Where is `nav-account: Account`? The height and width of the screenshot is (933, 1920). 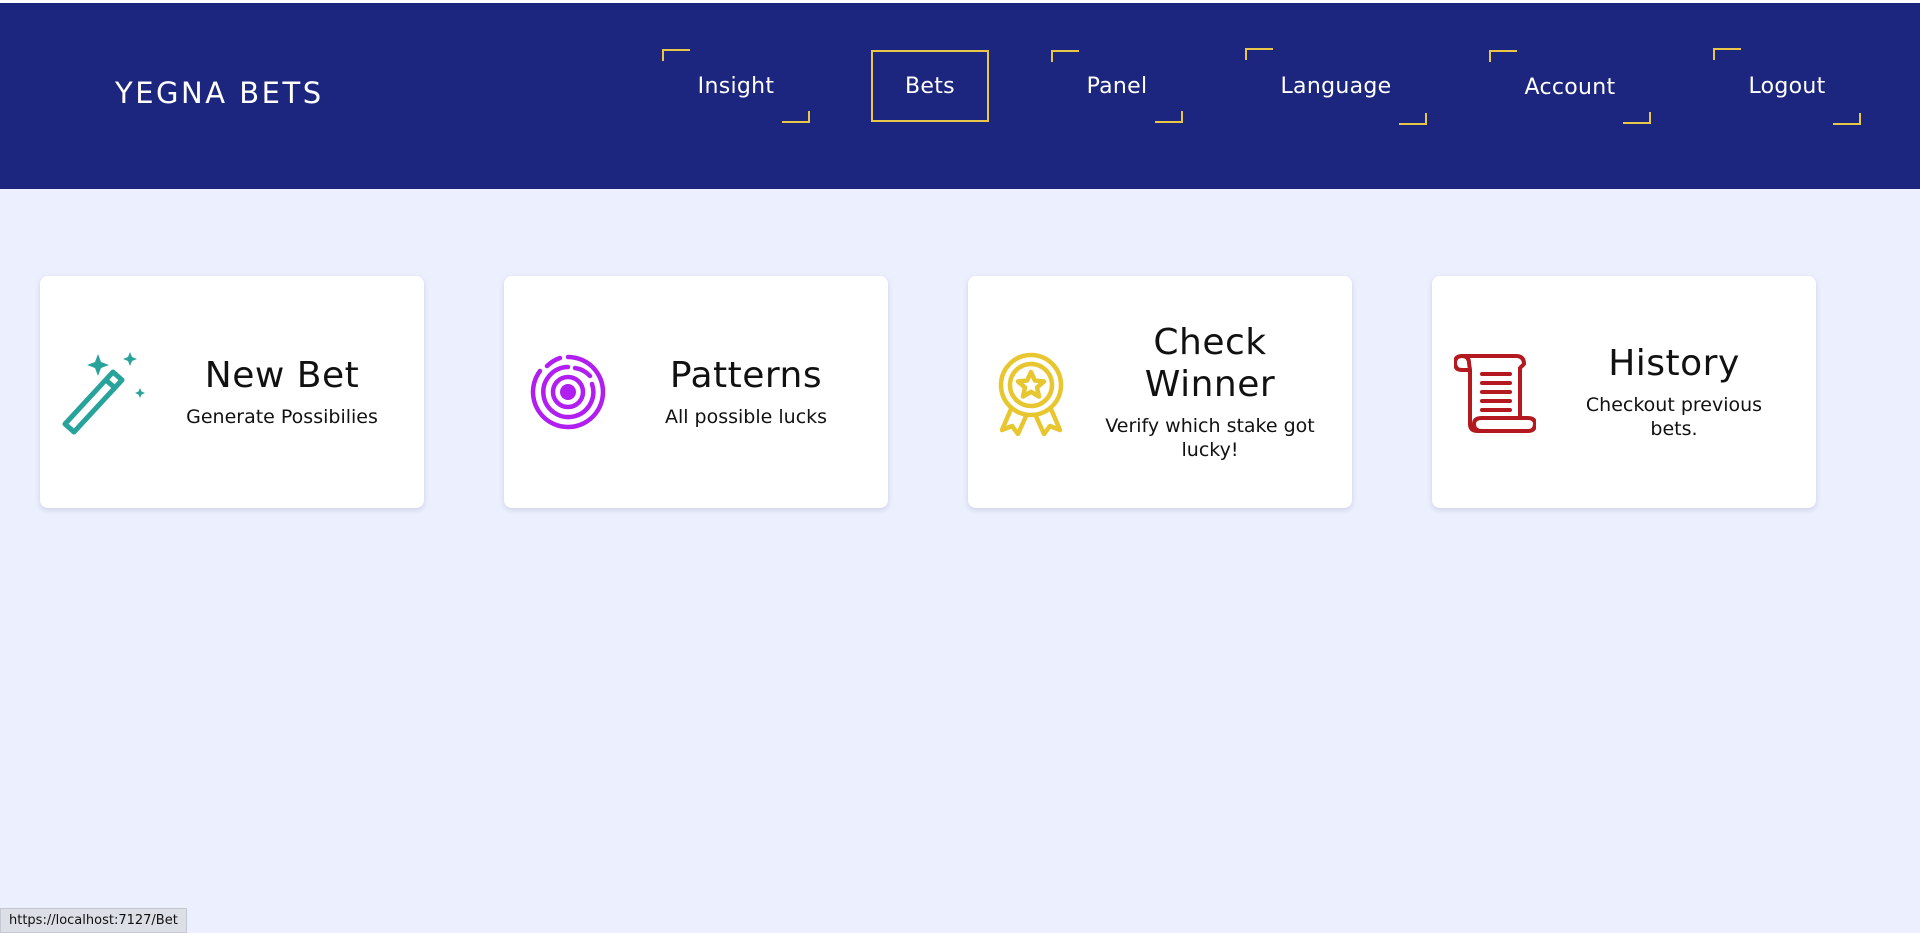 nav-account: Account is located at coordinates (1570, 87).